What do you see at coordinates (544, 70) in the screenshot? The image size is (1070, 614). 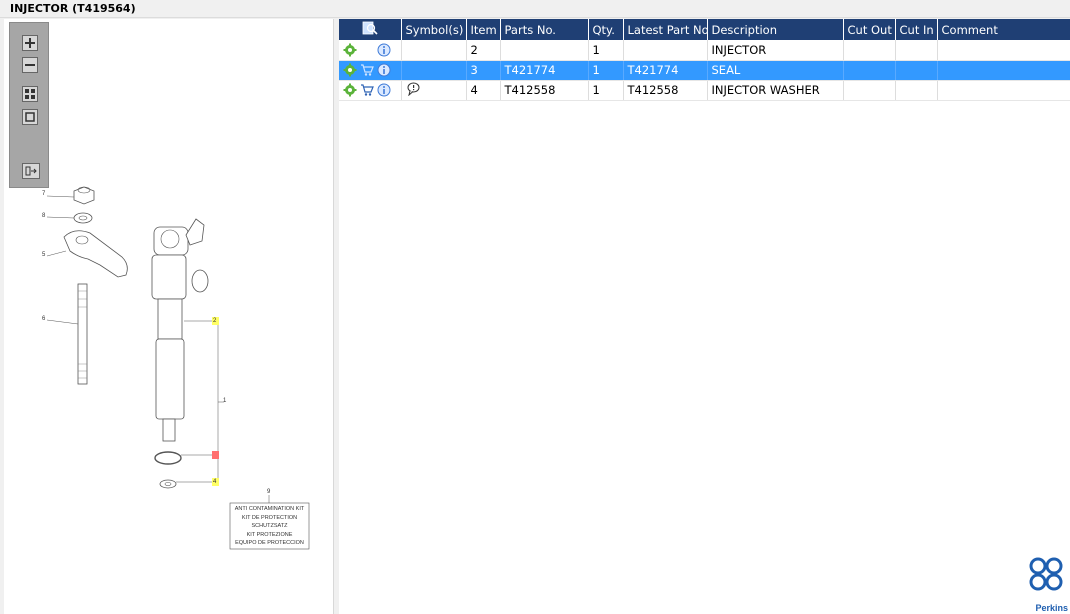 I see `part-no-cell: T421774` at bounding box center [544, 70].